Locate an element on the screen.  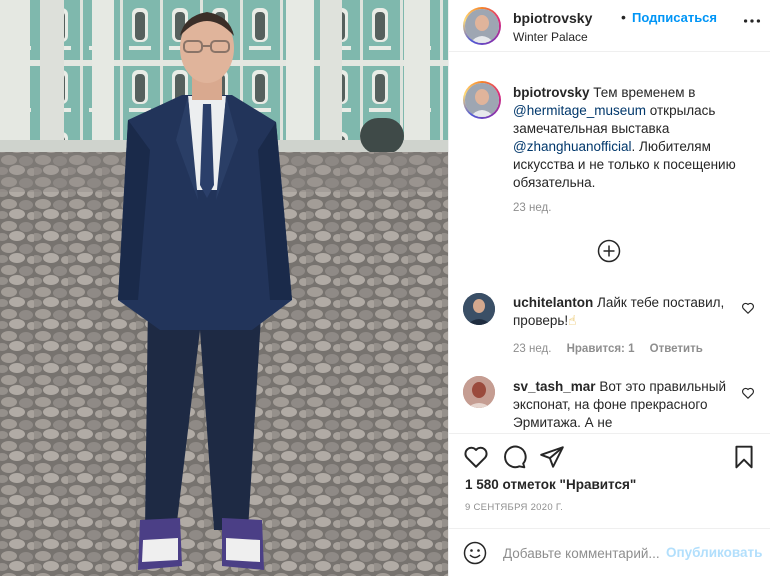
add-comment-bar: Опубликовать is located at coordinates (609, 552).